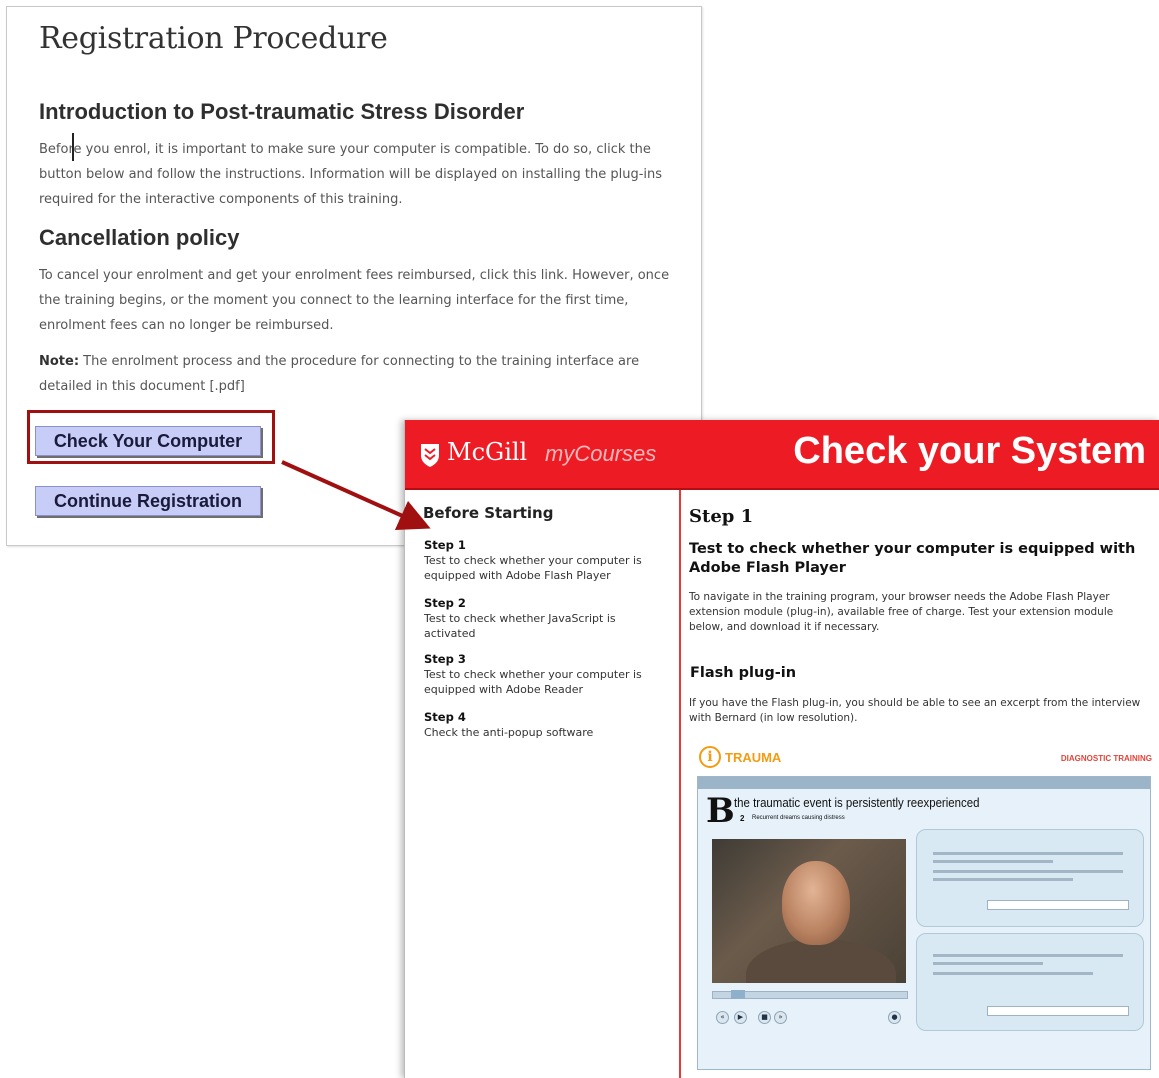 The image size is (1159, 1078). Describe the element at coordinates (722, 1017) in the screenshot. I see `rewind-icon: «` at that location.